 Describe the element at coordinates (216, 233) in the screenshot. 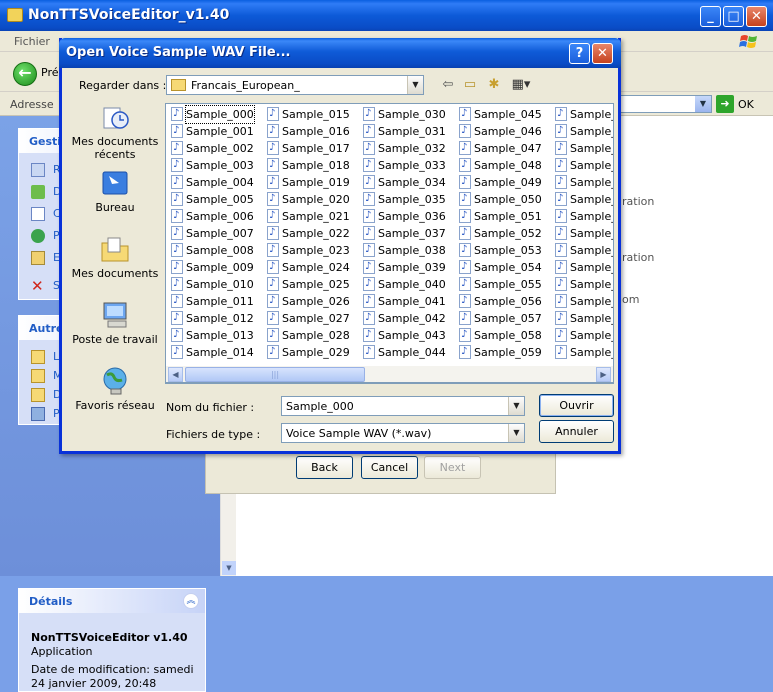

I see `file-item: Sample_007` at that location.